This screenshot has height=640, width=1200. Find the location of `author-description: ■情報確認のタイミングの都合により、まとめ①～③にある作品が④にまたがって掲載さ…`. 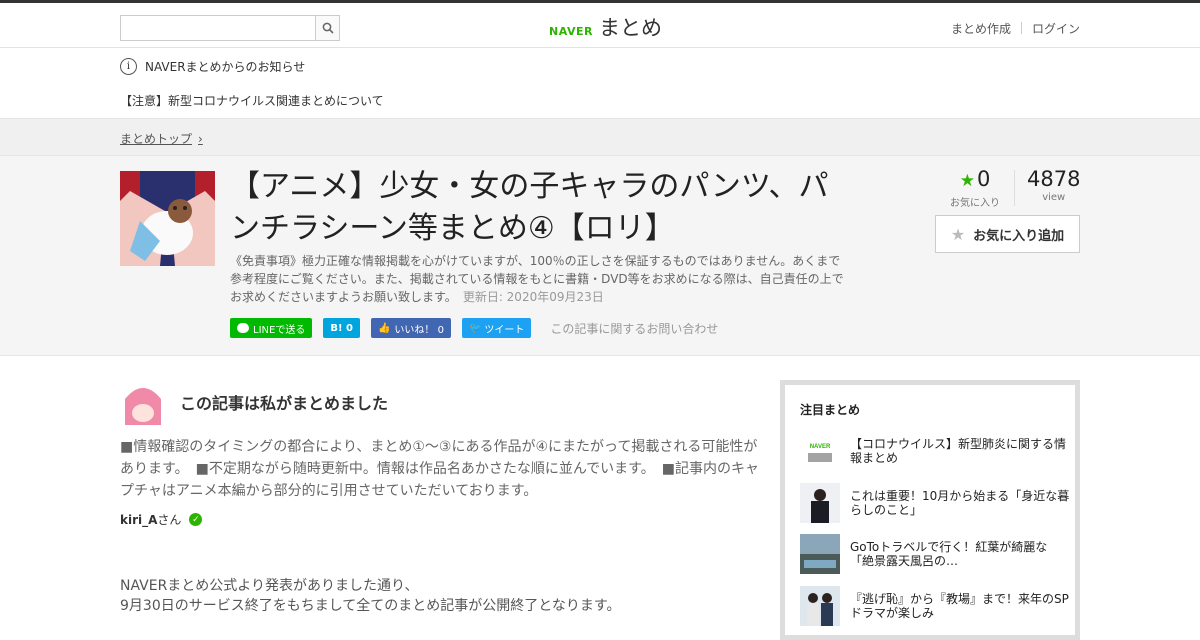

author-description: ■情報確認のタイミングの都合により、まとめ①～③にある作品が④にまたがって掲載さ… is located at coordinates (439, 469).